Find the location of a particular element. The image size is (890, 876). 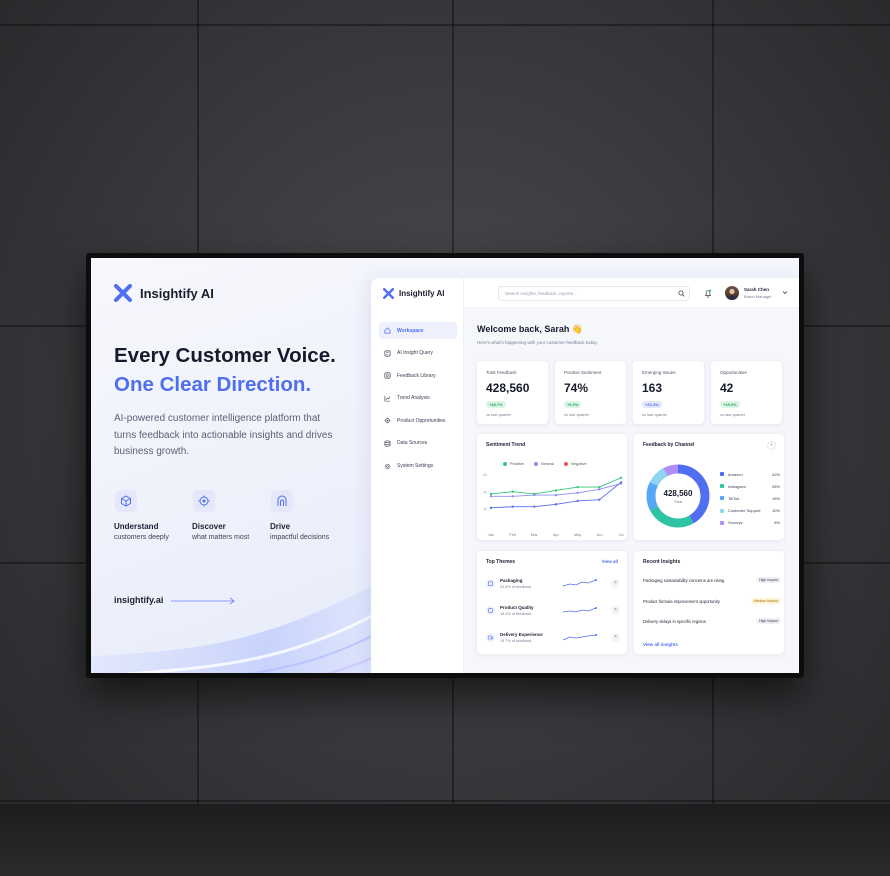

x-tick-label: Jul is located at coordinates (620, 534).